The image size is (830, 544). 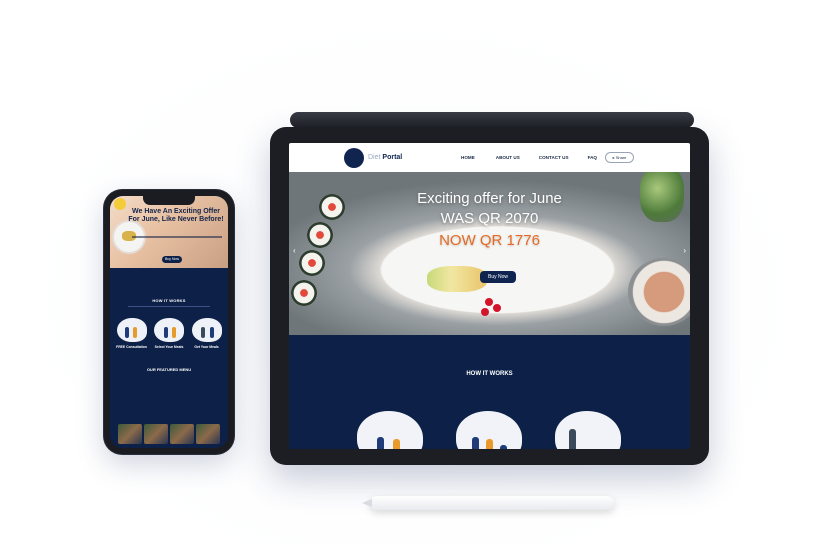 What do you see at coordinates (508, 157) in the screenshot?
I see `nav-about-us: ABOUT US` at bounding box center [508, 157].